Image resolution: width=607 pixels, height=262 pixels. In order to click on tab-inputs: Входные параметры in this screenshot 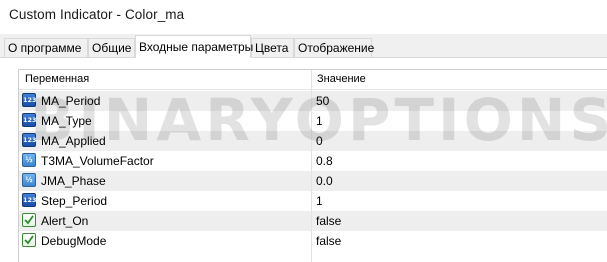, I will do `click(194, 46)`.